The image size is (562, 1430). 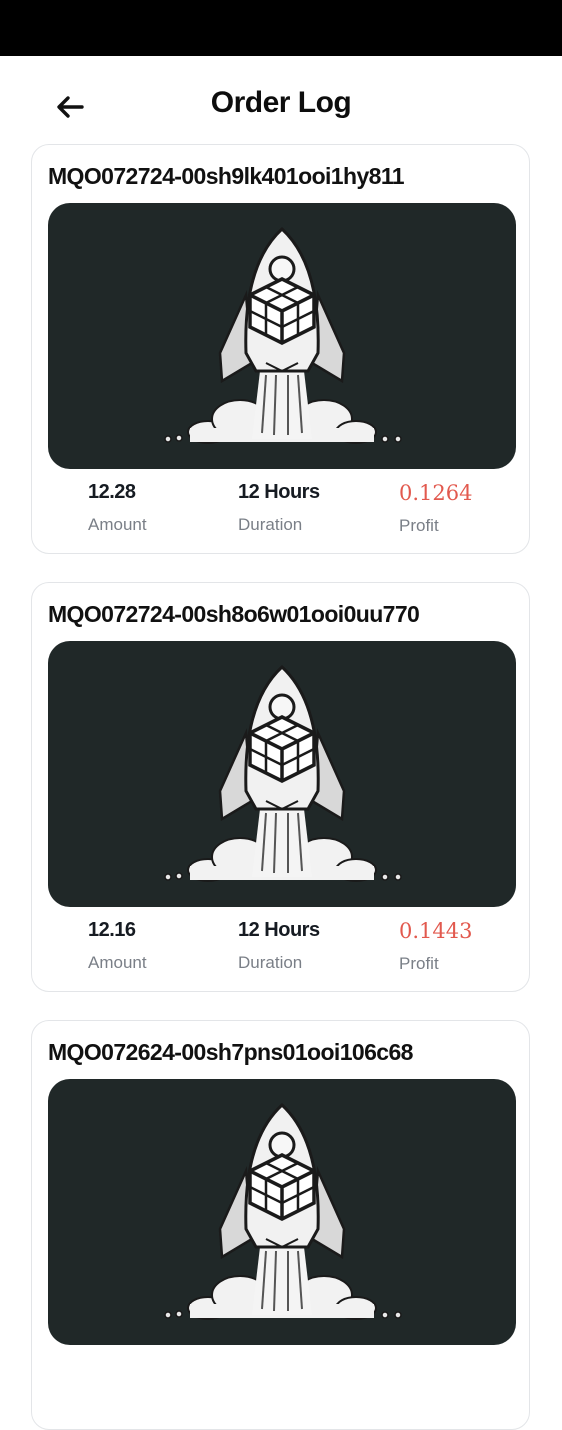 I want to click on profit-stat: 0.1264 Profit, so click(x=435, y=508).